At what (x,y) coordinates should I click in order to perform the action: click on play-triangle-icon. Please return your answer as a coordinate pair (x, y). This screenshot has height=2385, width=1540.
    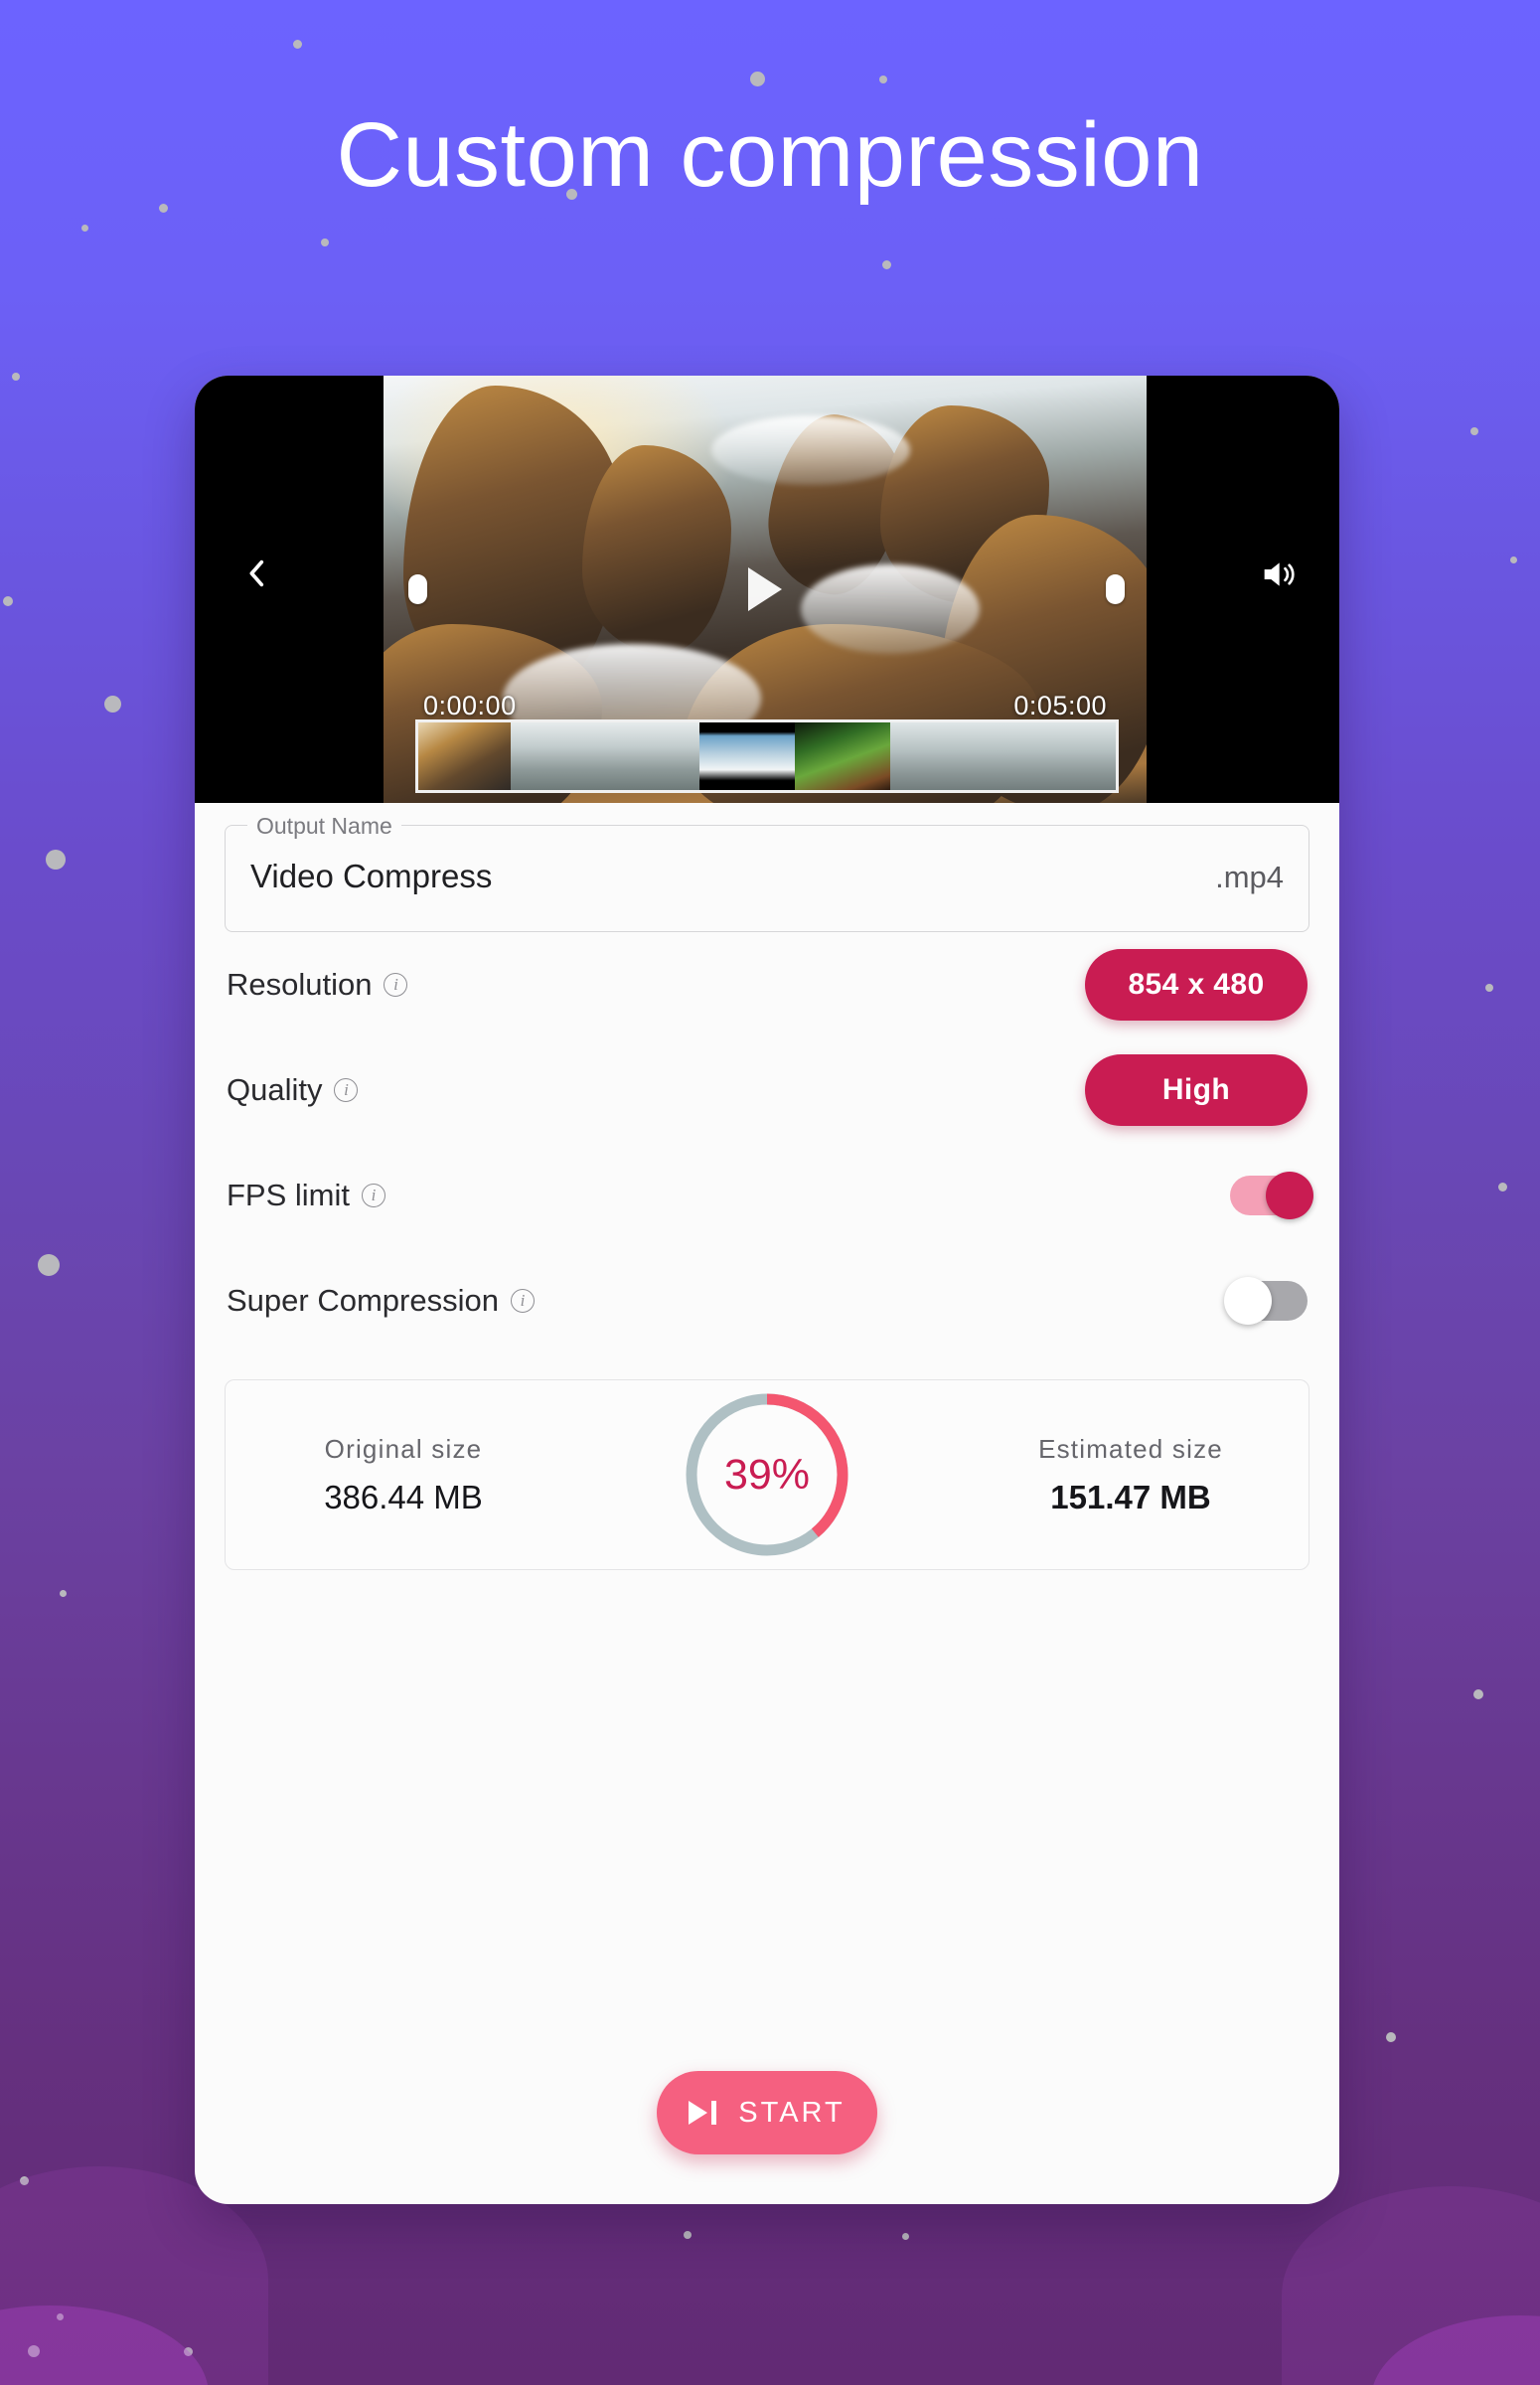
    Looking at the image, I should click on (765, 589).